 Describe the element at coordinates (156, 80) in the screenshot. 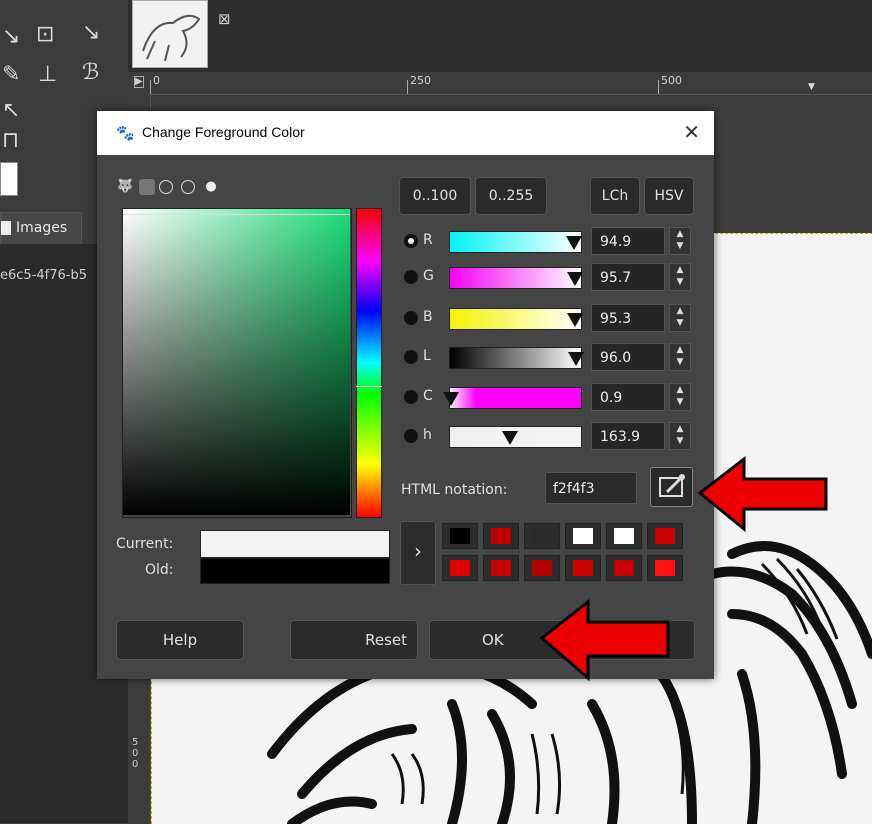

I see `ruler-mark-0: 0` at that location.